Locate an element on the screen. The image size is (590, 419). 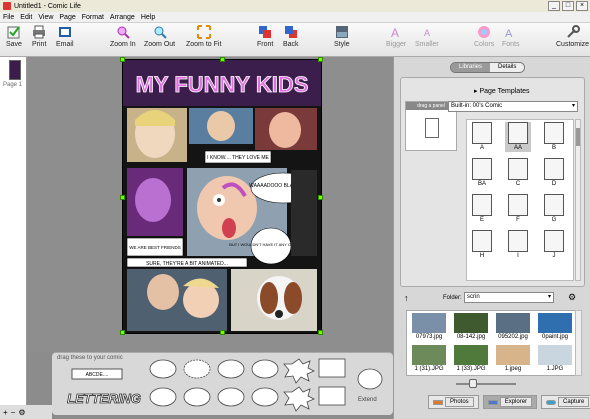
template-grid: A AA B BA C D E F G H I J is located at coordinates (520, 200).